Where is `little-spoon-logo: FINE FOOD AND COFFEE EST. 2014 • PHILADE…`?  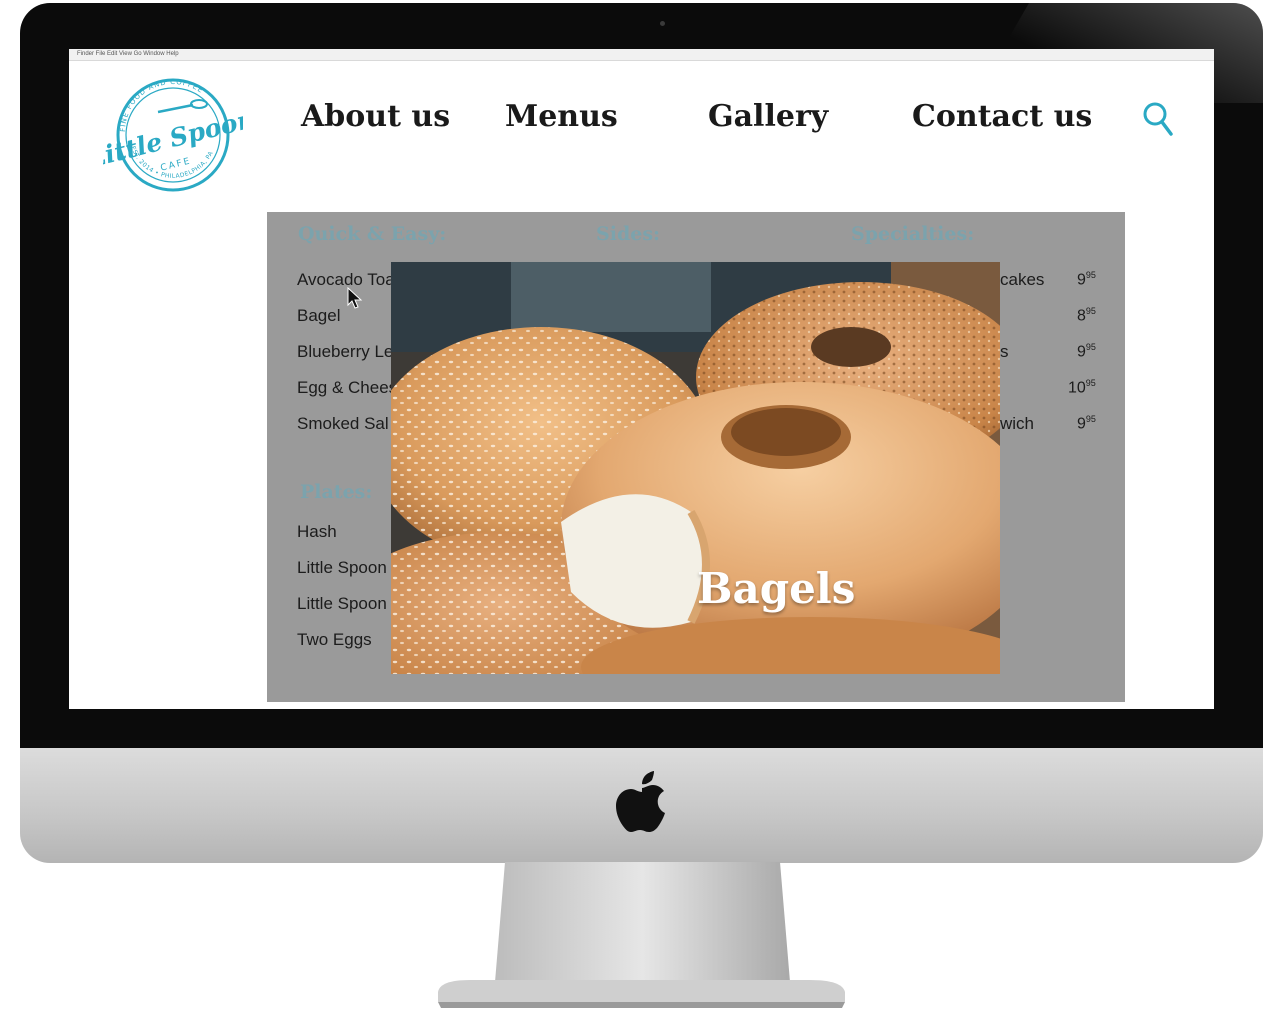
little-spoon-logo: FINE FOOD AND COFFEE EST. 2014 • PHILADE… is located at coordinates (173, 132).